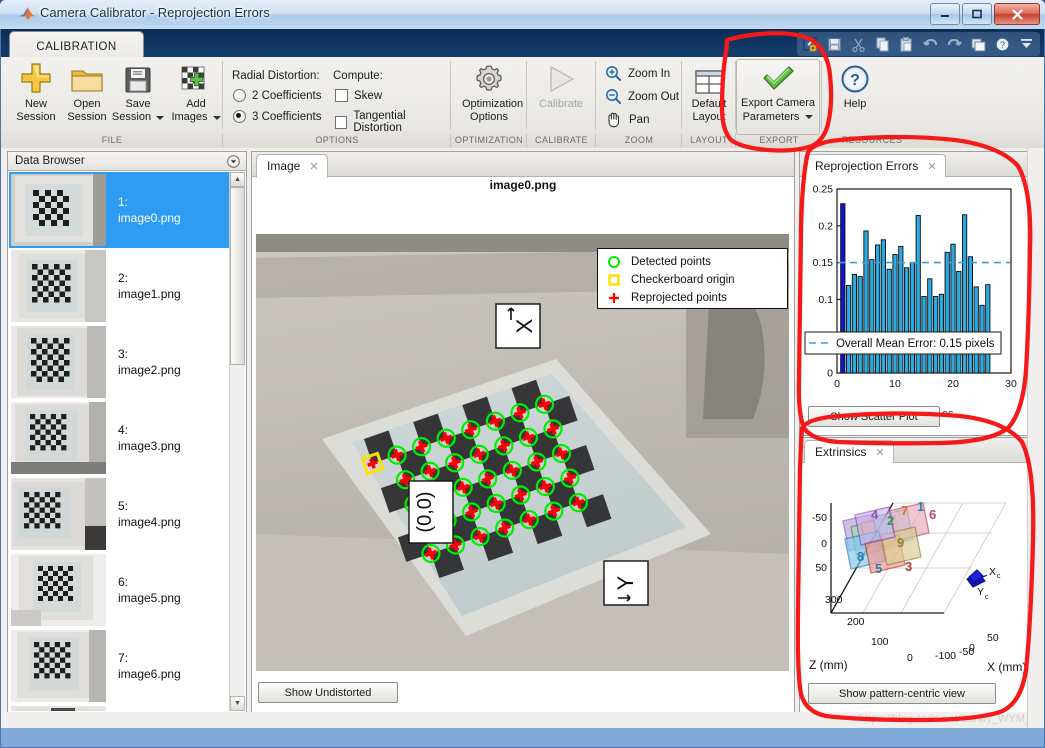 The image size is (1045, 748). I want to click on help-icon: ?, so click(1002, 44).